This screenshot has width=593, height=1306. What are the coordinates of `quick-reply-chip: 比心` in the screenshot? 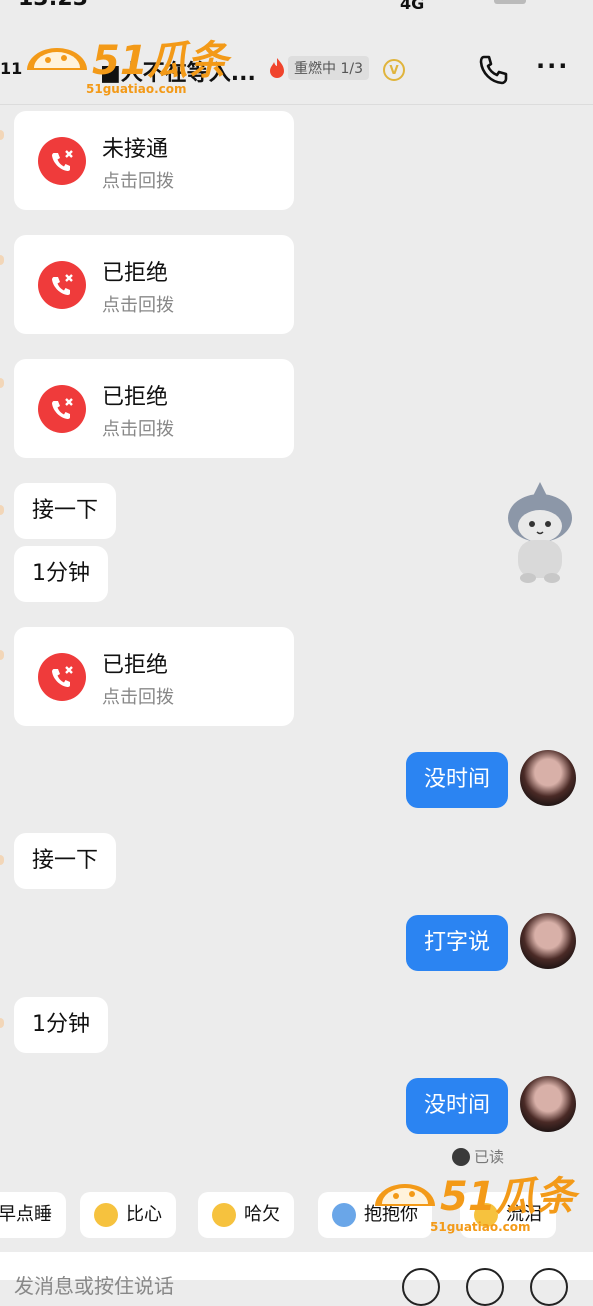 It's located at (128, 1215).